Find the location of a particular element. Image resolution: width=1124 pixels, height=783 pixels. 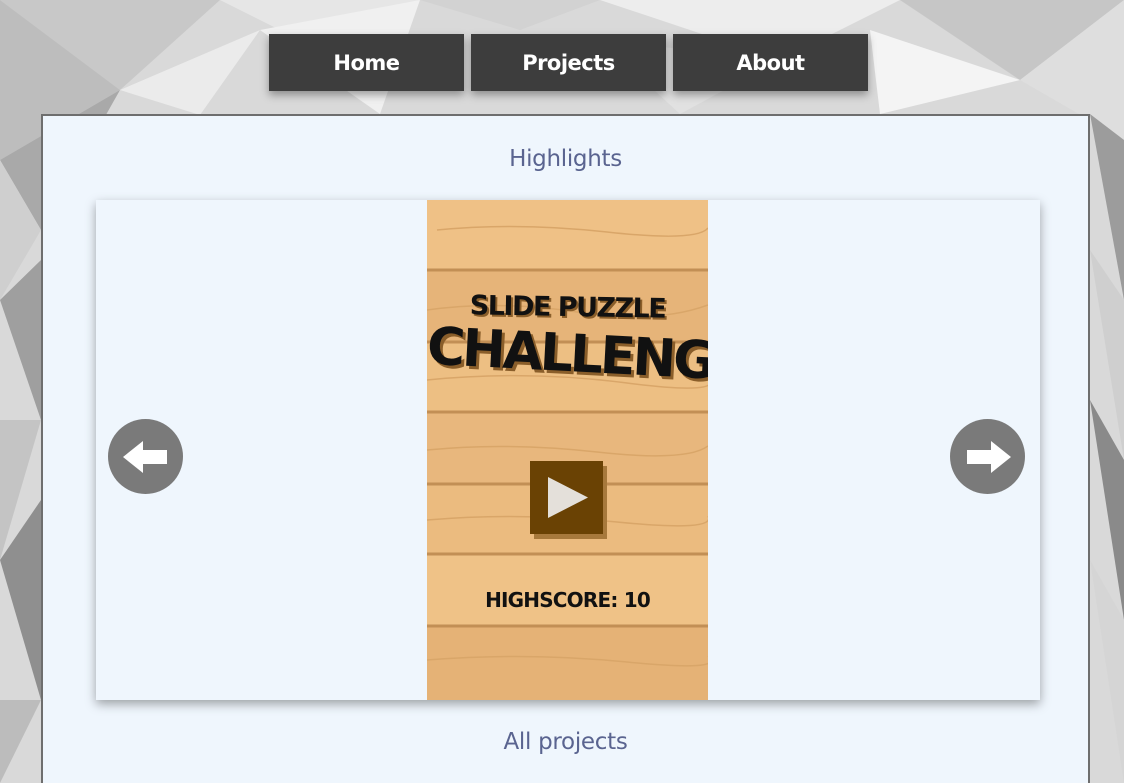

carousel-prev-button is located at coordinates (145, 456).